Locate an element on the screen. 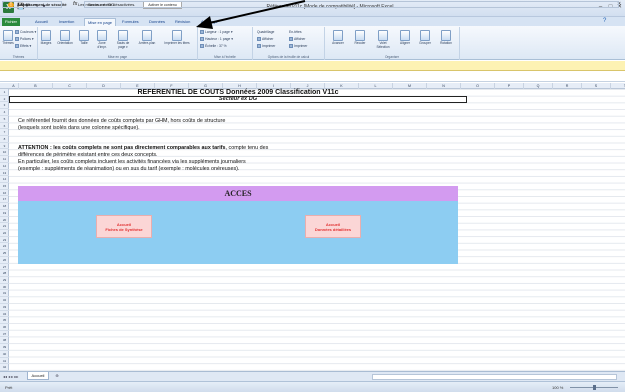 The image size is (625, 392). scale-input: Échelle : 37 % is located at coordinates (213, 46).